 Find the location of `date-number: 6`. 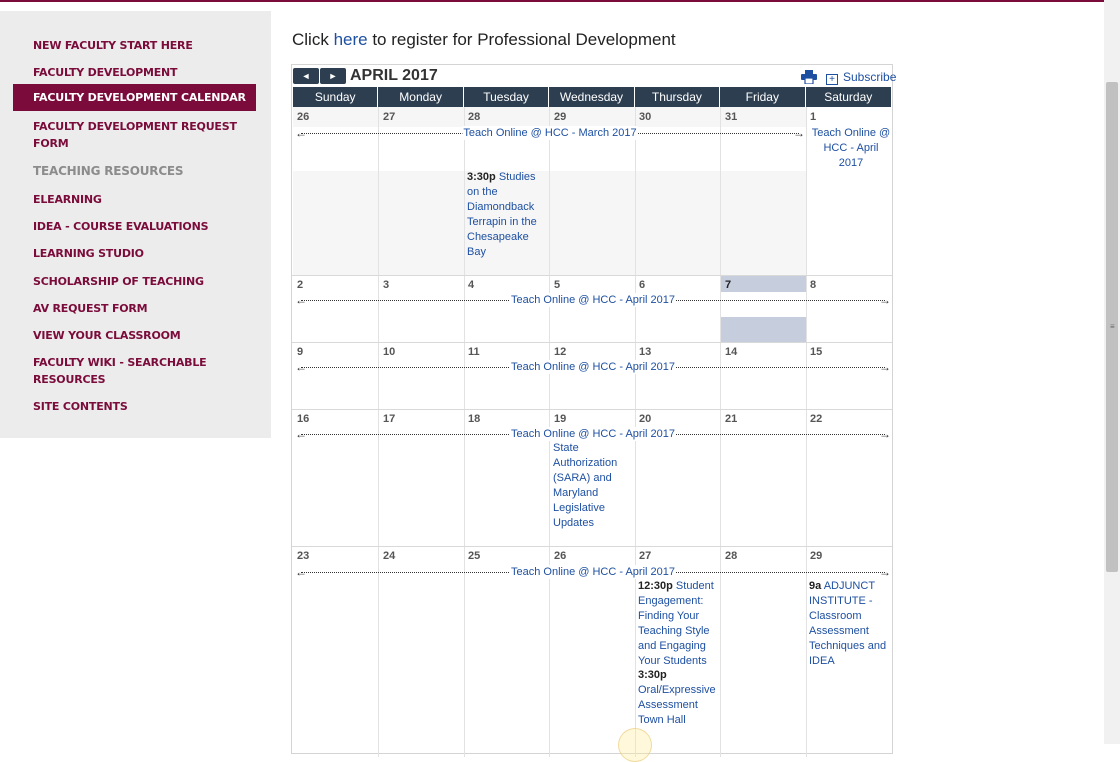

date-number: 6 is located at coordinates (642, 285).